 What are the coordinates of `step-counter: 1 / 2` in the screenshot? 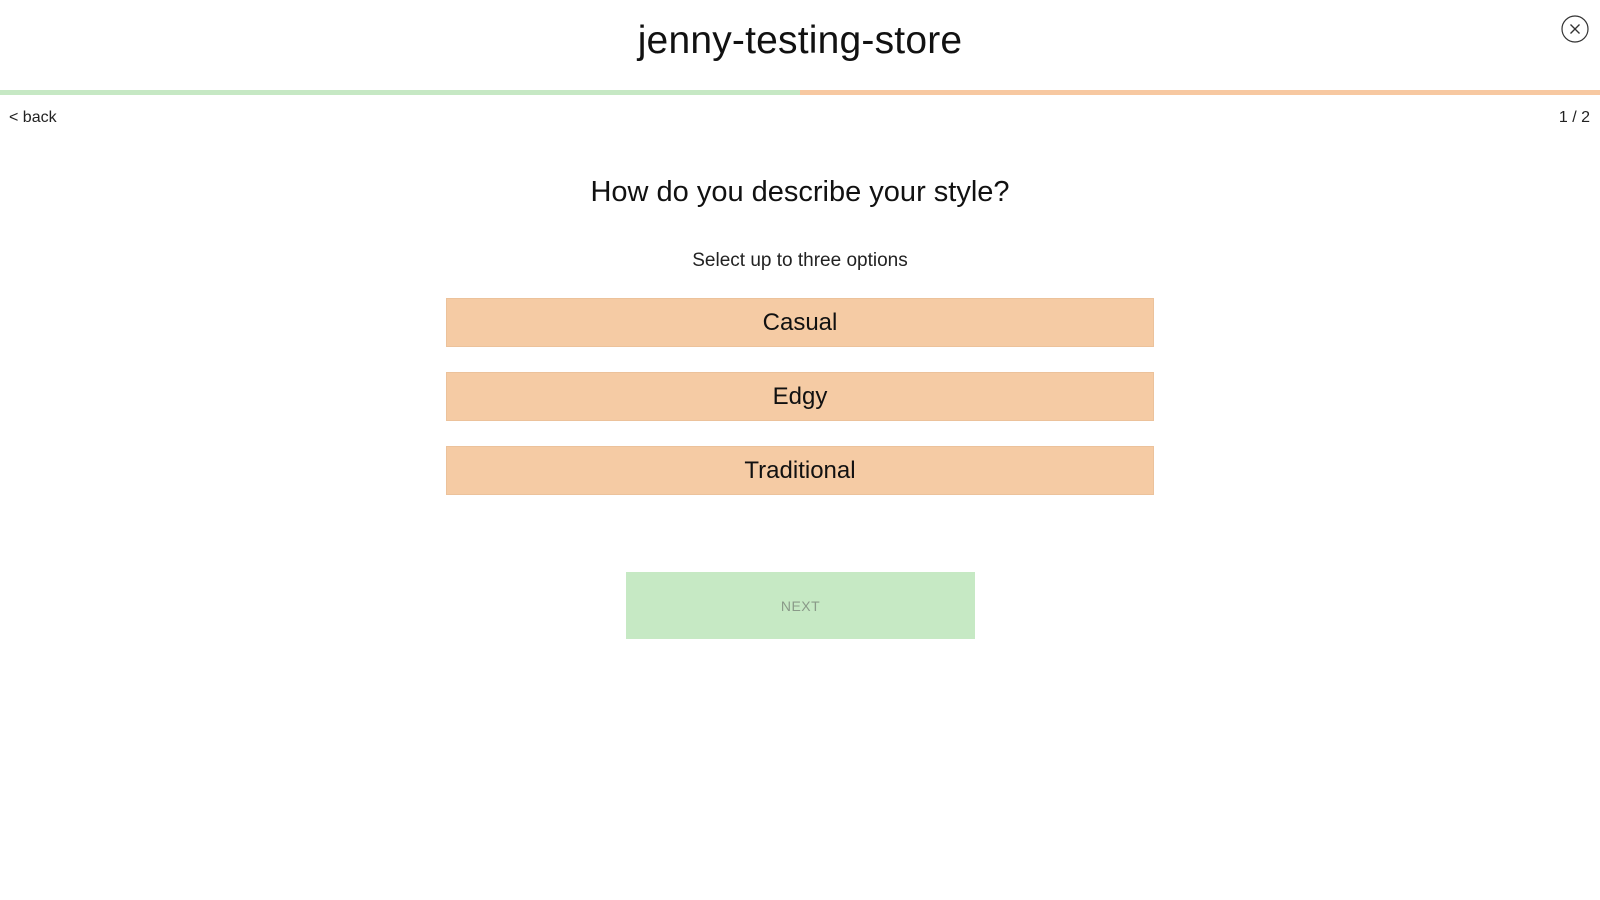 It's located at (1574, 117).